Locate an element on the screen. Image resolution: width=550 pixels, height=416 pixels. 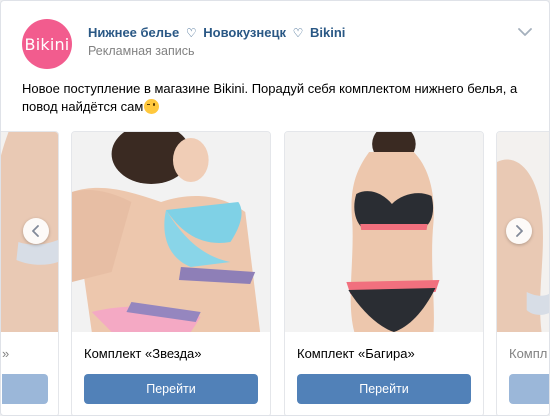
chevron-right-icon is located at coordinates (519, 231).